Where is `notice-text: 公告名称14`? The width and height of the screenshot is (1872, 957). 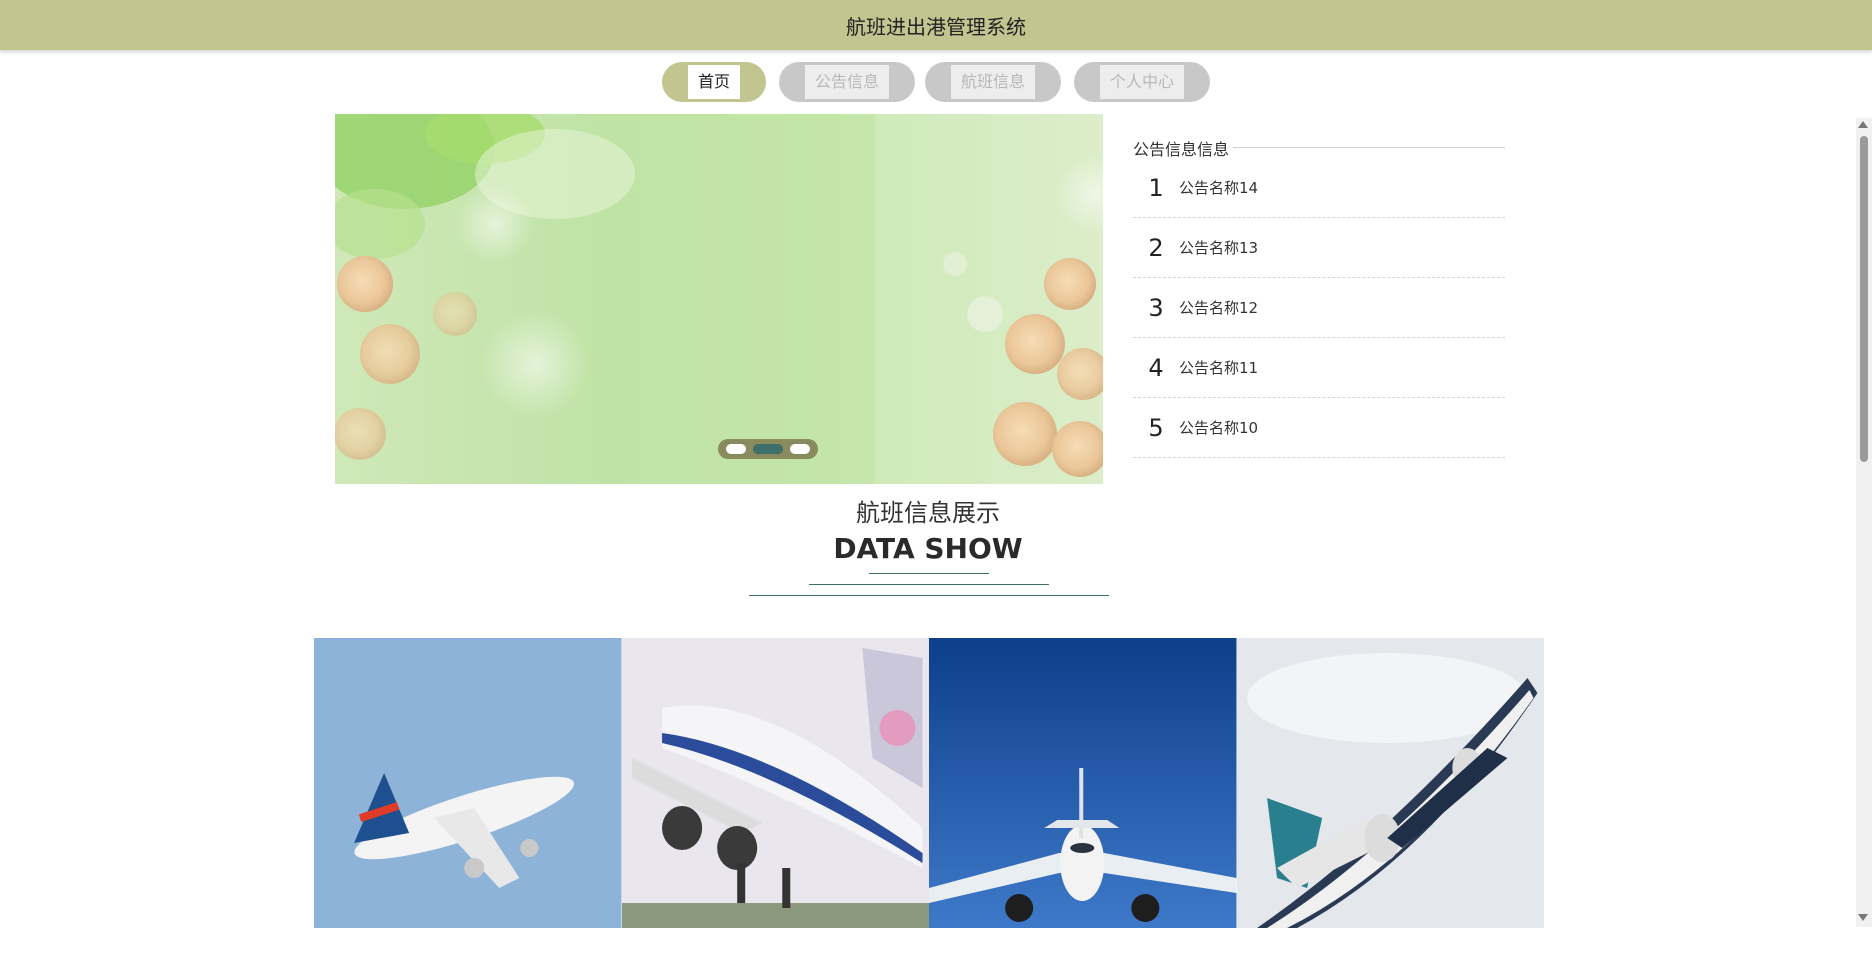 notice-text: 公告名称14 is located at coordinates (1219, 188).